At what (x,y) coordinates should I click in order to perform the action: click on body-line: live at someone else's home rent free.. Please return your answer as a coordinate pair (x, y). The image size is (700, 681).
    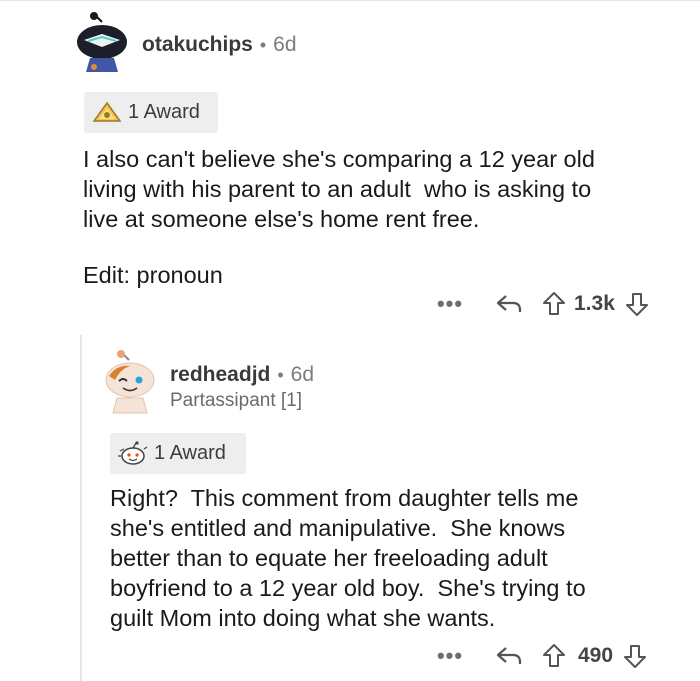
    Looking at the image, I should click on (281, 219).